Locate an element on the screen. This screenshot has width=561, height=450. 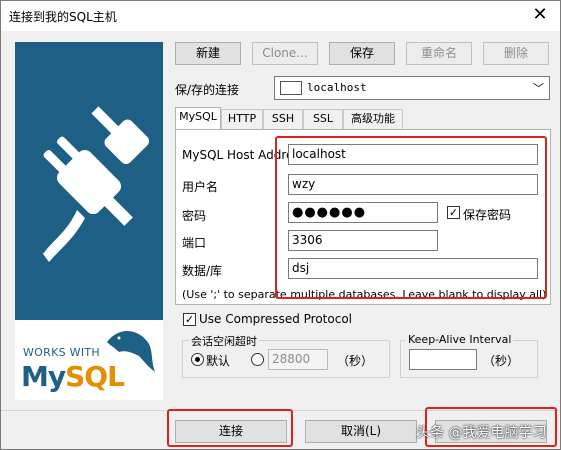
watermark-text: 头条 @我爱电脑学习 is located at coordinates (481, 433).